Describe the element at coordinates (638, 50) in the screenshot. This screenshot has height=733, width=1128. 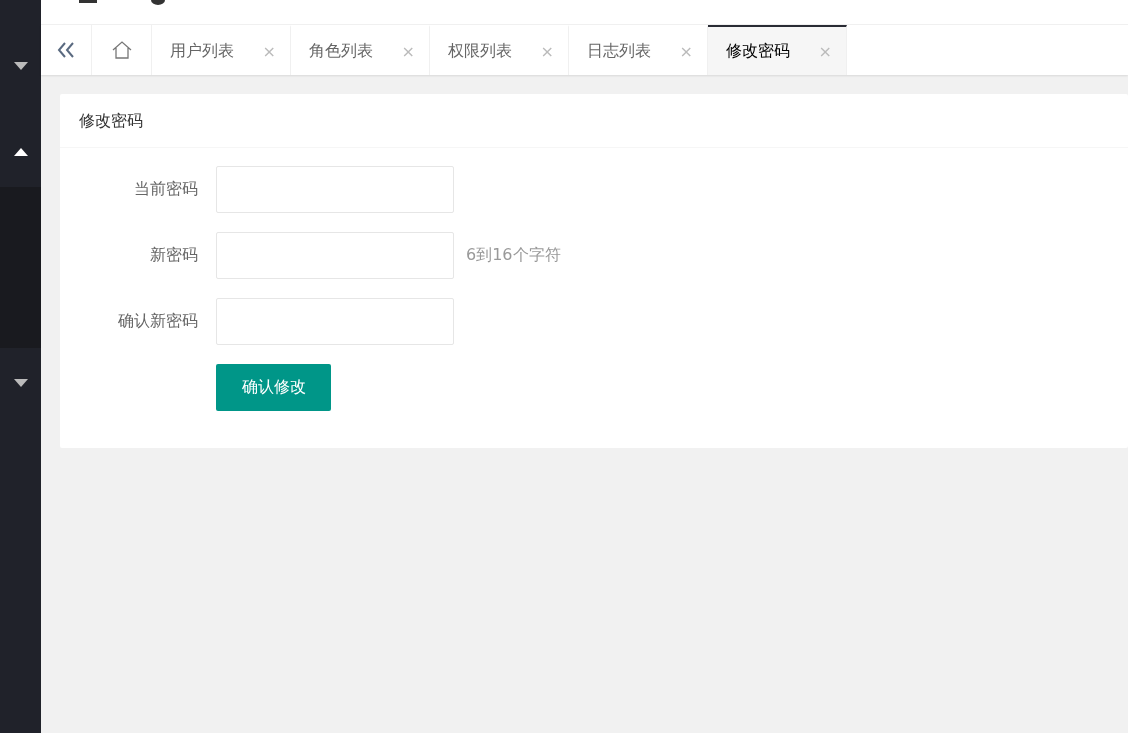
I see `tab: 日志列表 ×` at that location.